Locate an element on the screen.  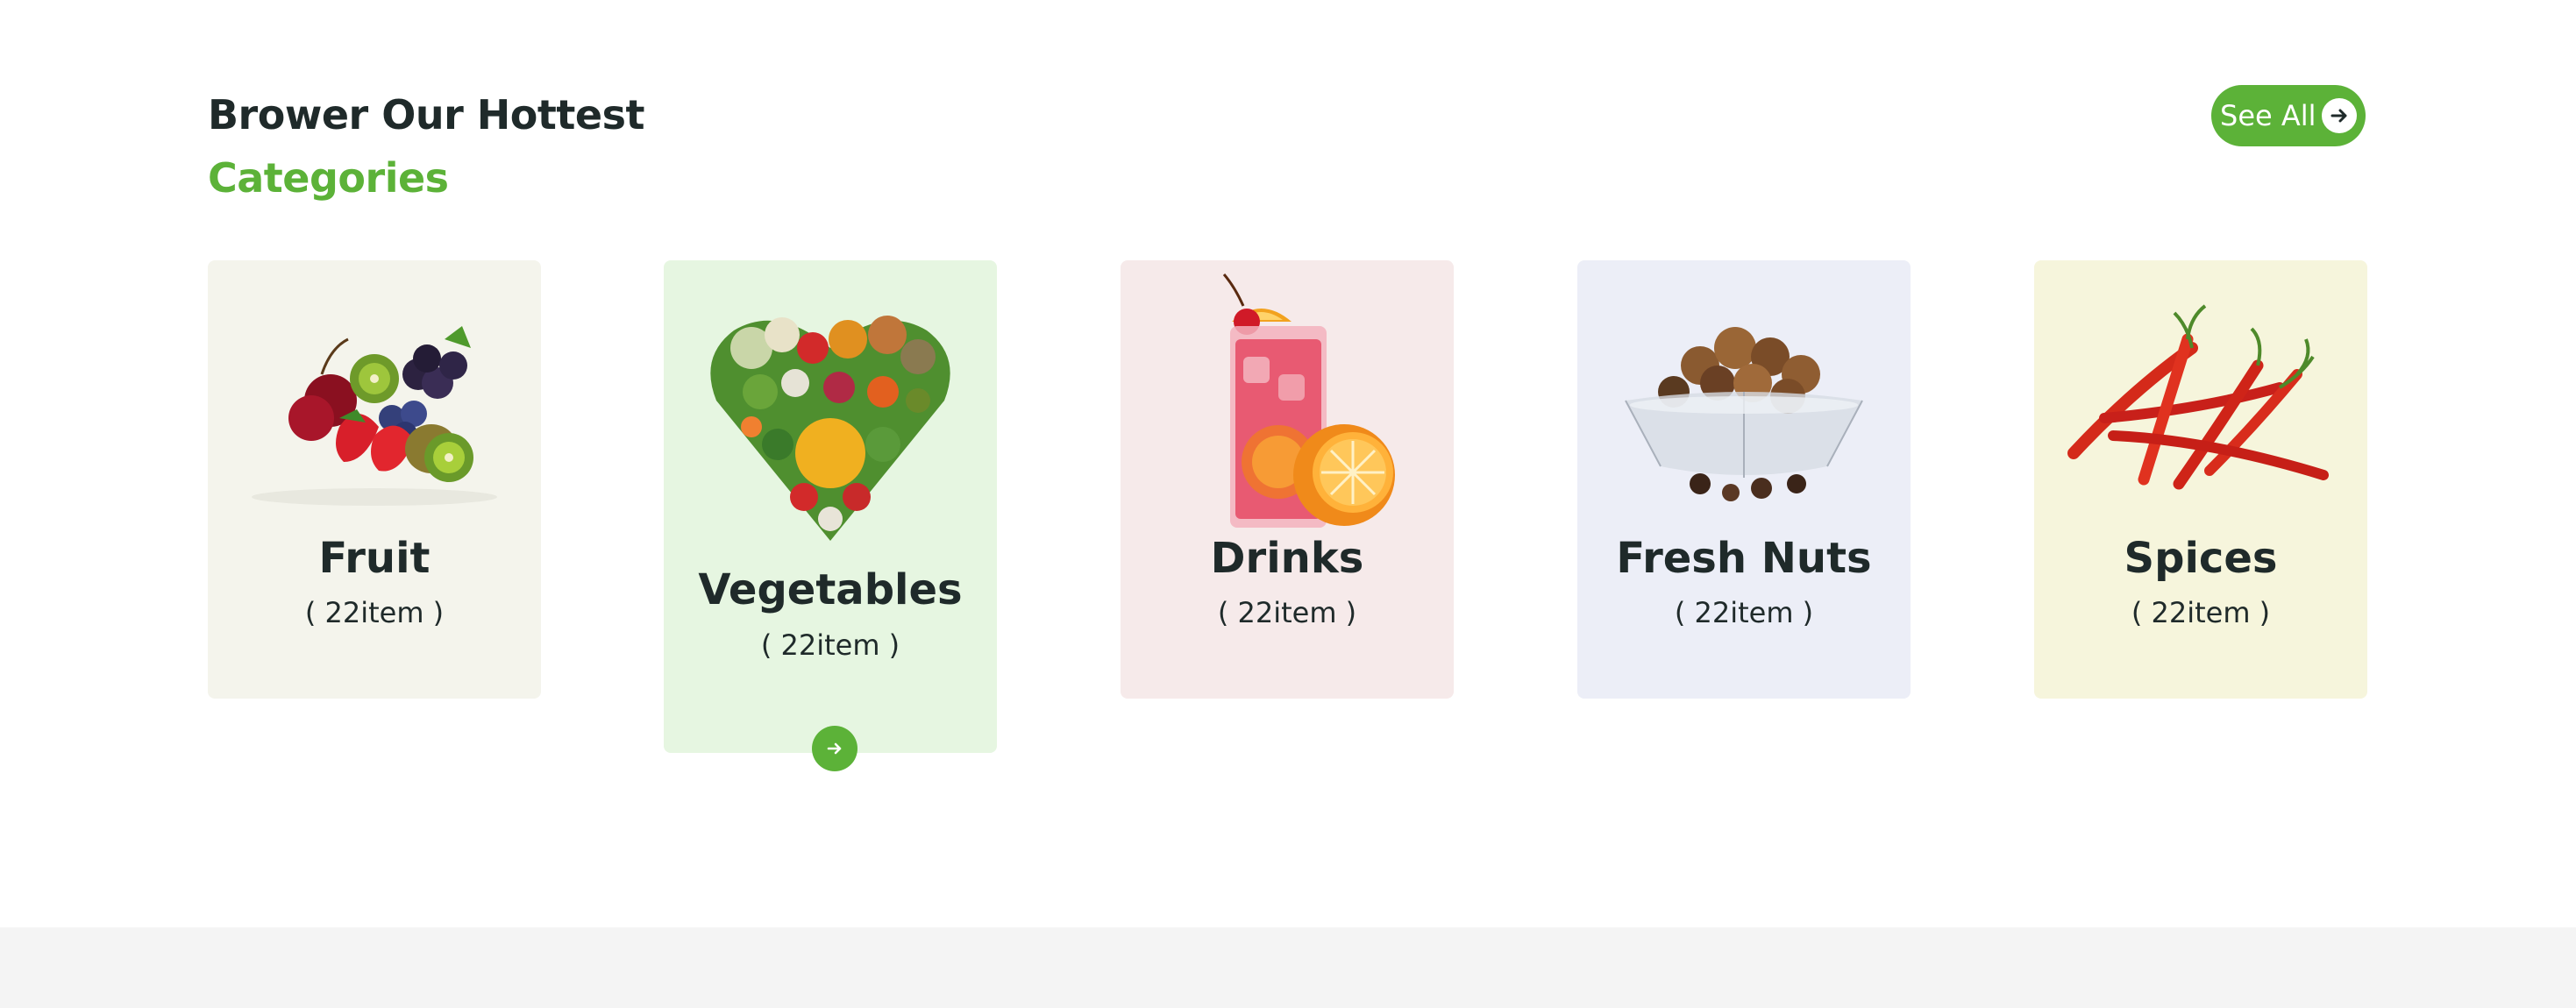
vegetables-icon is located at coordinates (830, 418).